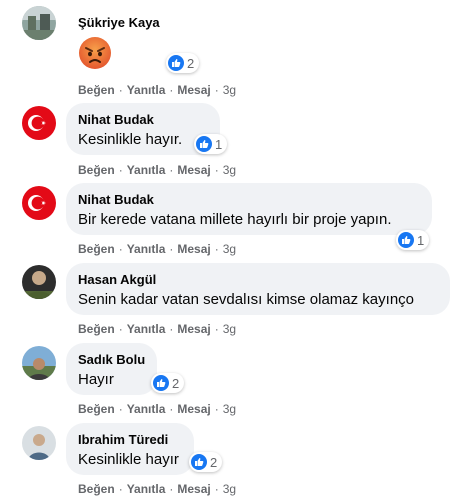 This screenshot has height=500, width=450. Describe the element at coordinates (111, 359) in the screenshot. I see `commenter-name: Sadık Bolu` at that location.